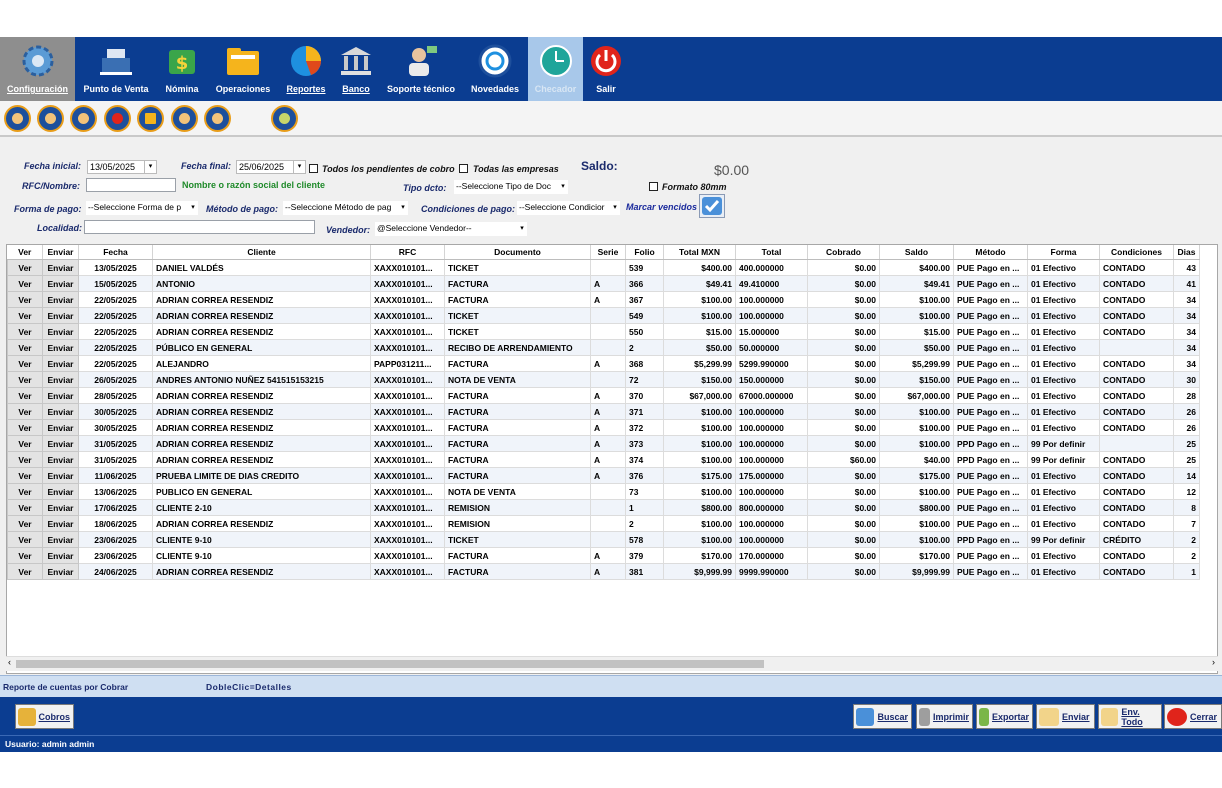 The image size is (1222, 788). I want to click on fecha-inicial-picker: 13/05/2025 ▾, so click(122, 167).